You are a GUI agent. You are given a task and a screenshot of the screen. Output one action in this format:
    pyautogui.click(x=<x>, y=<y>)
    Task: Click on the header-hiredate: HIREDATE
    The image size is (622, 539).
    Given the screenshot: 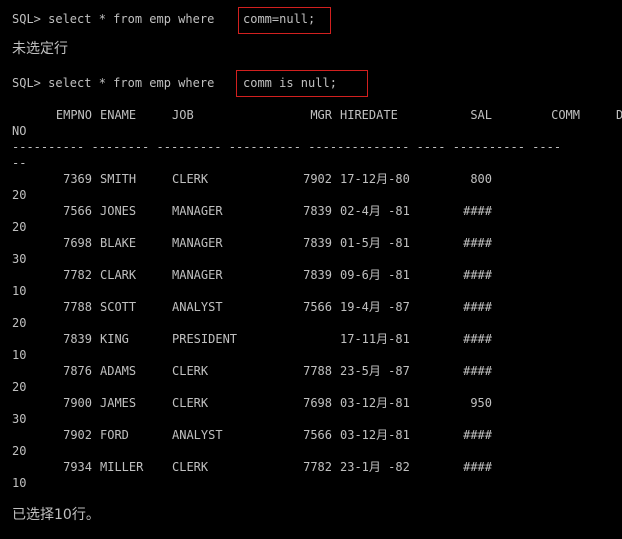 What is the action you would take?
    pyautogui.click(x=369, y=115)
    